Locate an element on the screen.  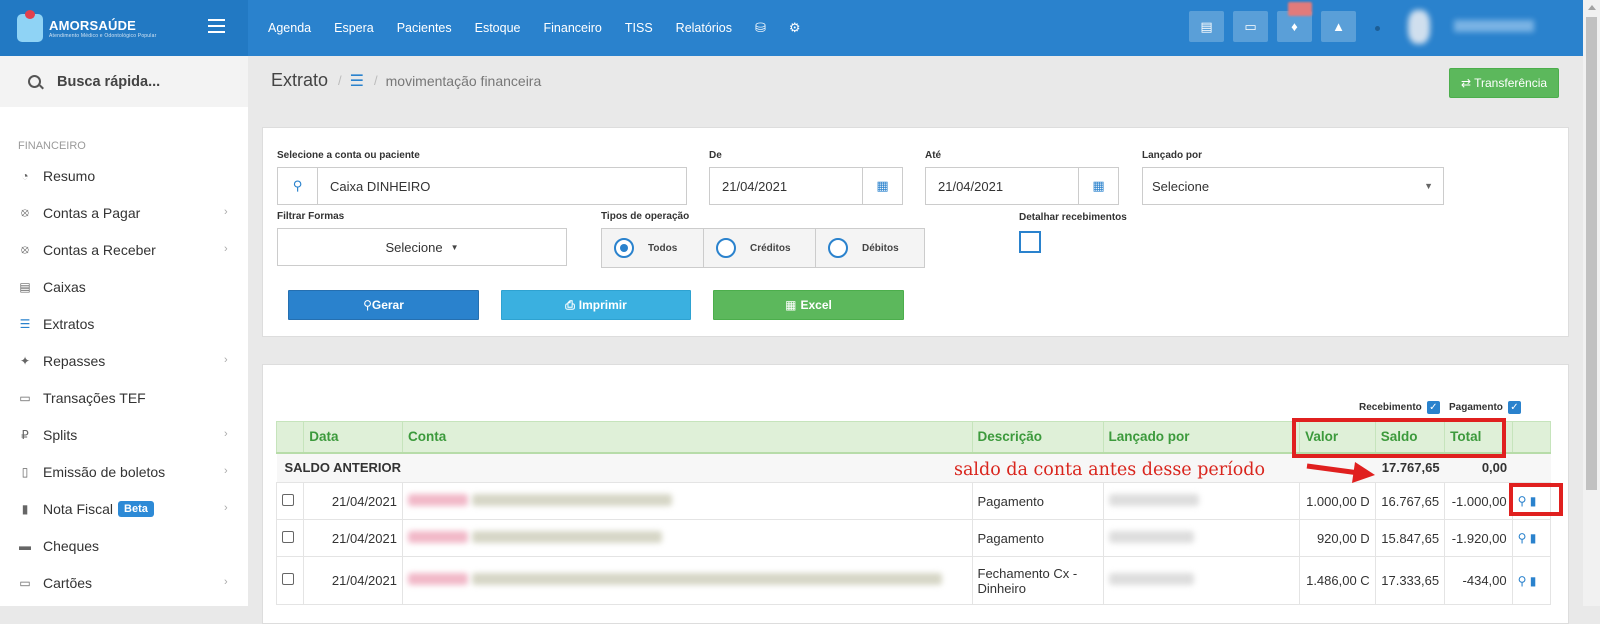
sidebar-item-nota-fiscal: ▮ Nota Fiscal Beta › is located at coordinates (124, 508).